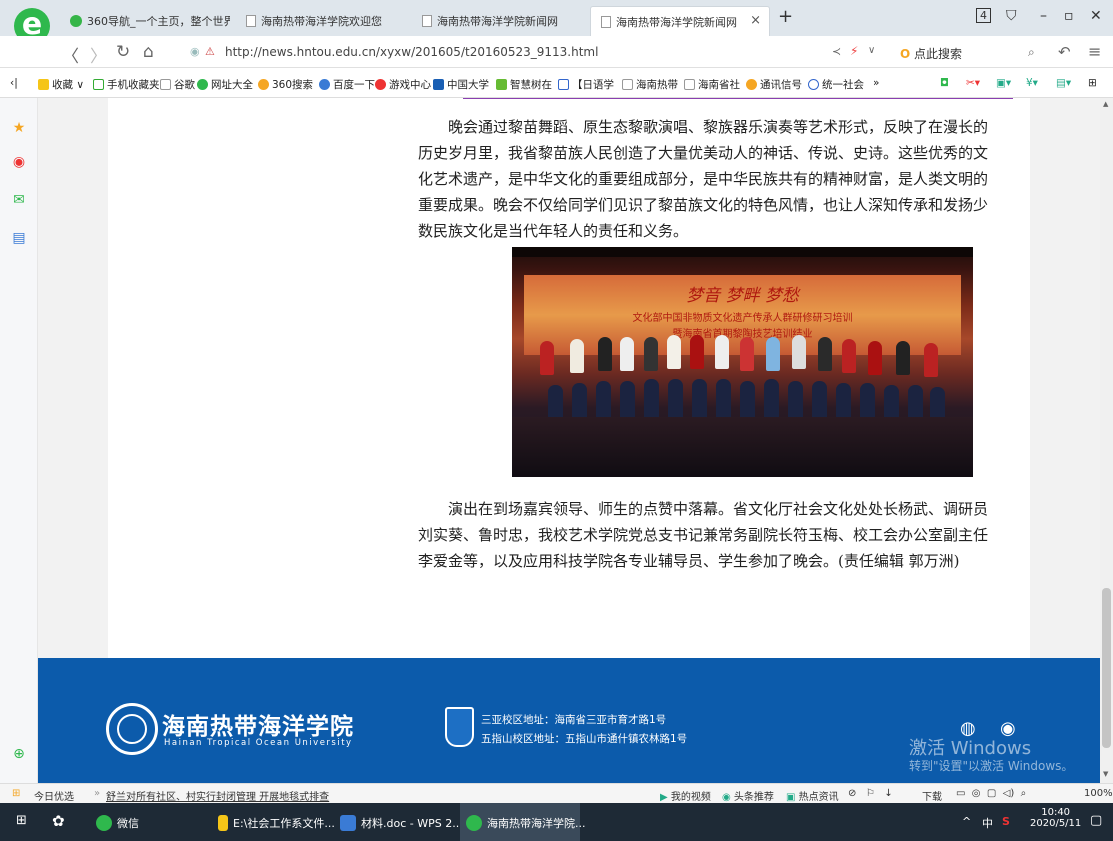 This screenshot has height=841, width=1113. I want to click on taskbar-wechat: 微信, so click(117, 823).